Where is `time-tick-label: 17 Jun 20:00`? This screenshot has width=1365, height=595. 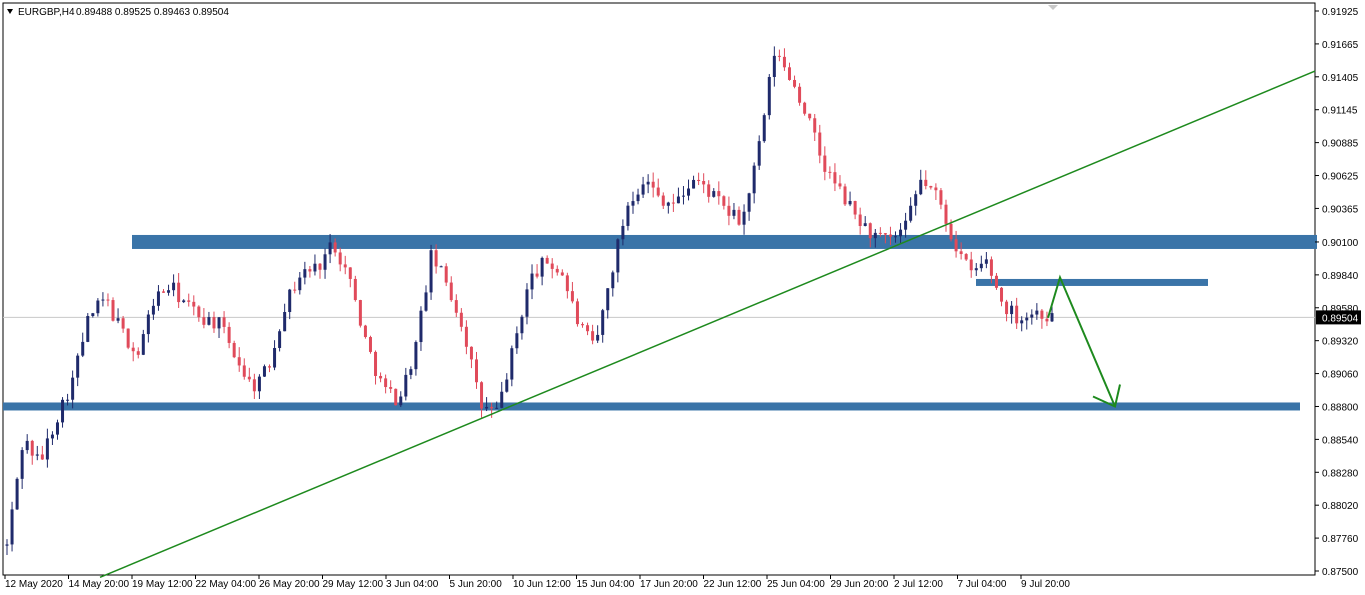
time-tick-label: 17 Jun 20:00 is located at coordinates (669, 584).